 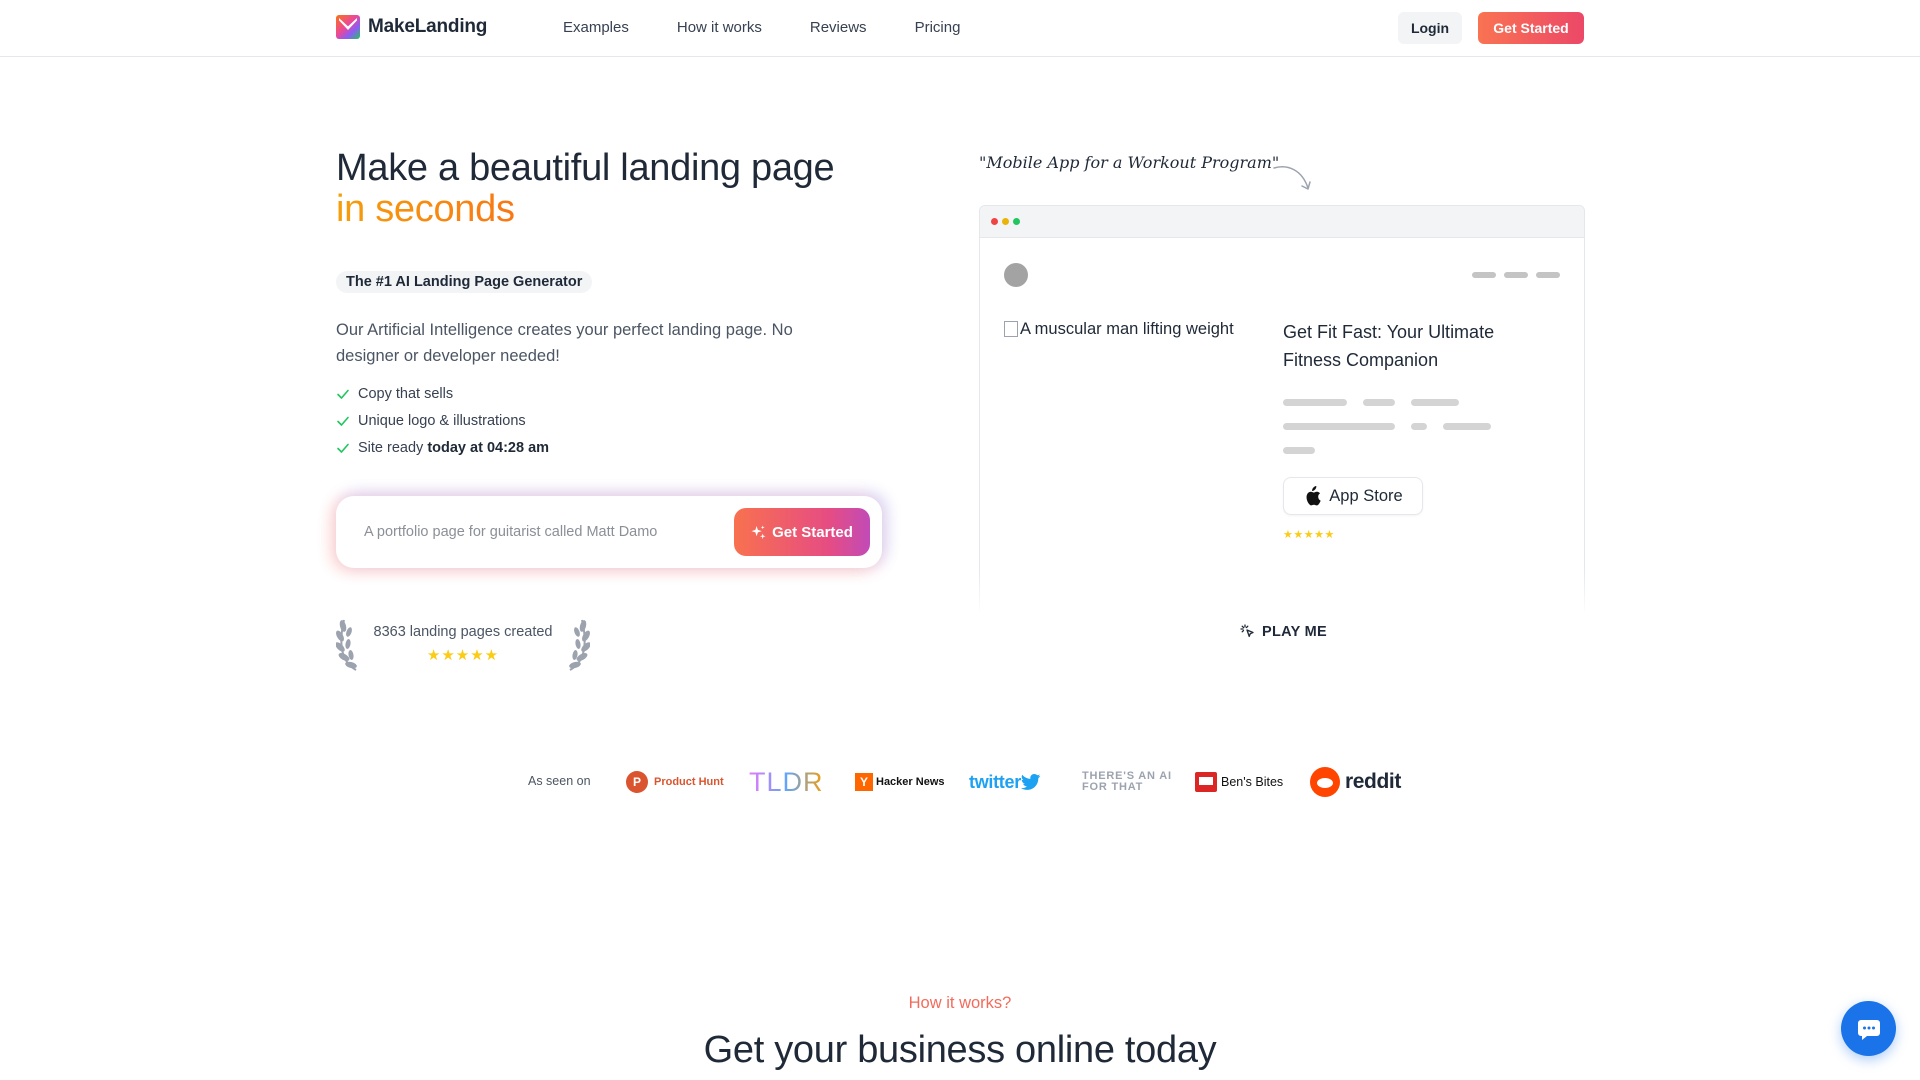 What do you see at coordinates (1016, 275) in the screenshot?
I see `site-logo-placeholder` at bounding box center [1016, 275].